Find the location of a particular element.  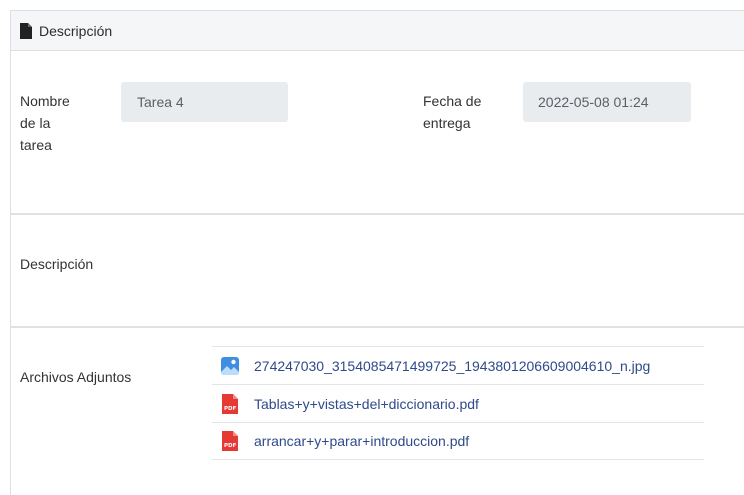

attachment-item: PDF arrancar+y+parar+introduccion.pdf is located at coordinates (458, 441).